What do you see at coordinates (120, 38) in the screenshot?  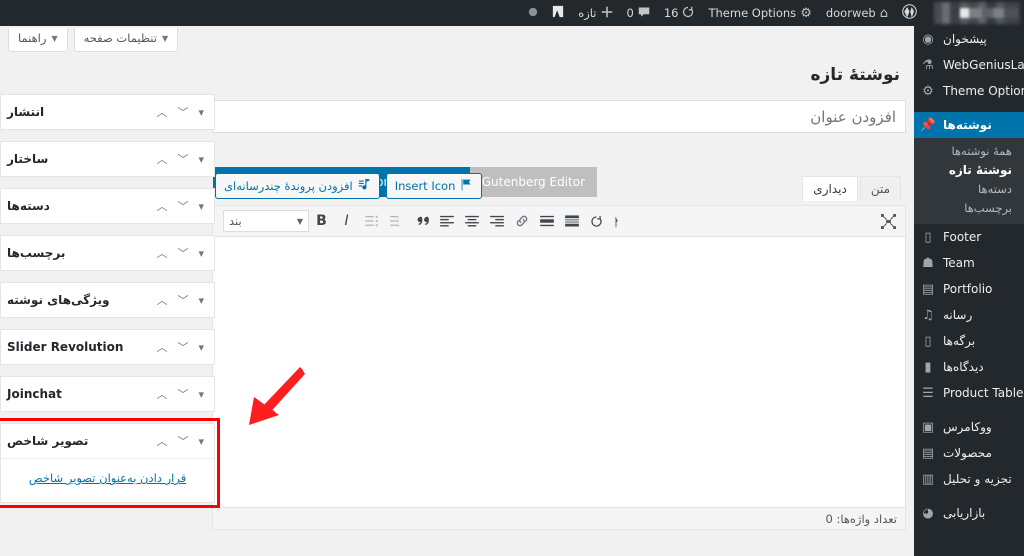 I see `screen-options-label: تنظیمات صفحه` at bounding box center [120, 38].